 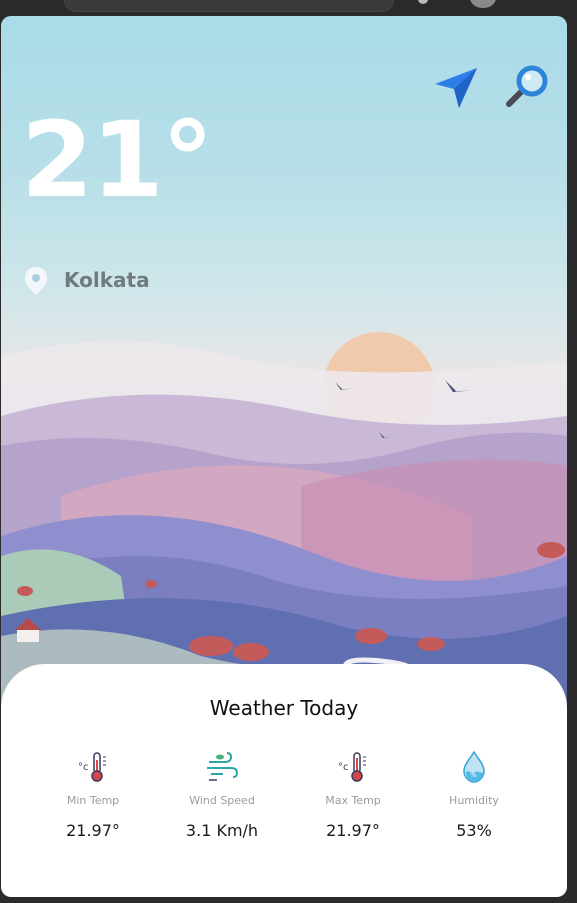 What do you see at coordinates (222, 800) in the screenshot?
I see `stat-label: Wind Speed` at bounding box center [222, 800].